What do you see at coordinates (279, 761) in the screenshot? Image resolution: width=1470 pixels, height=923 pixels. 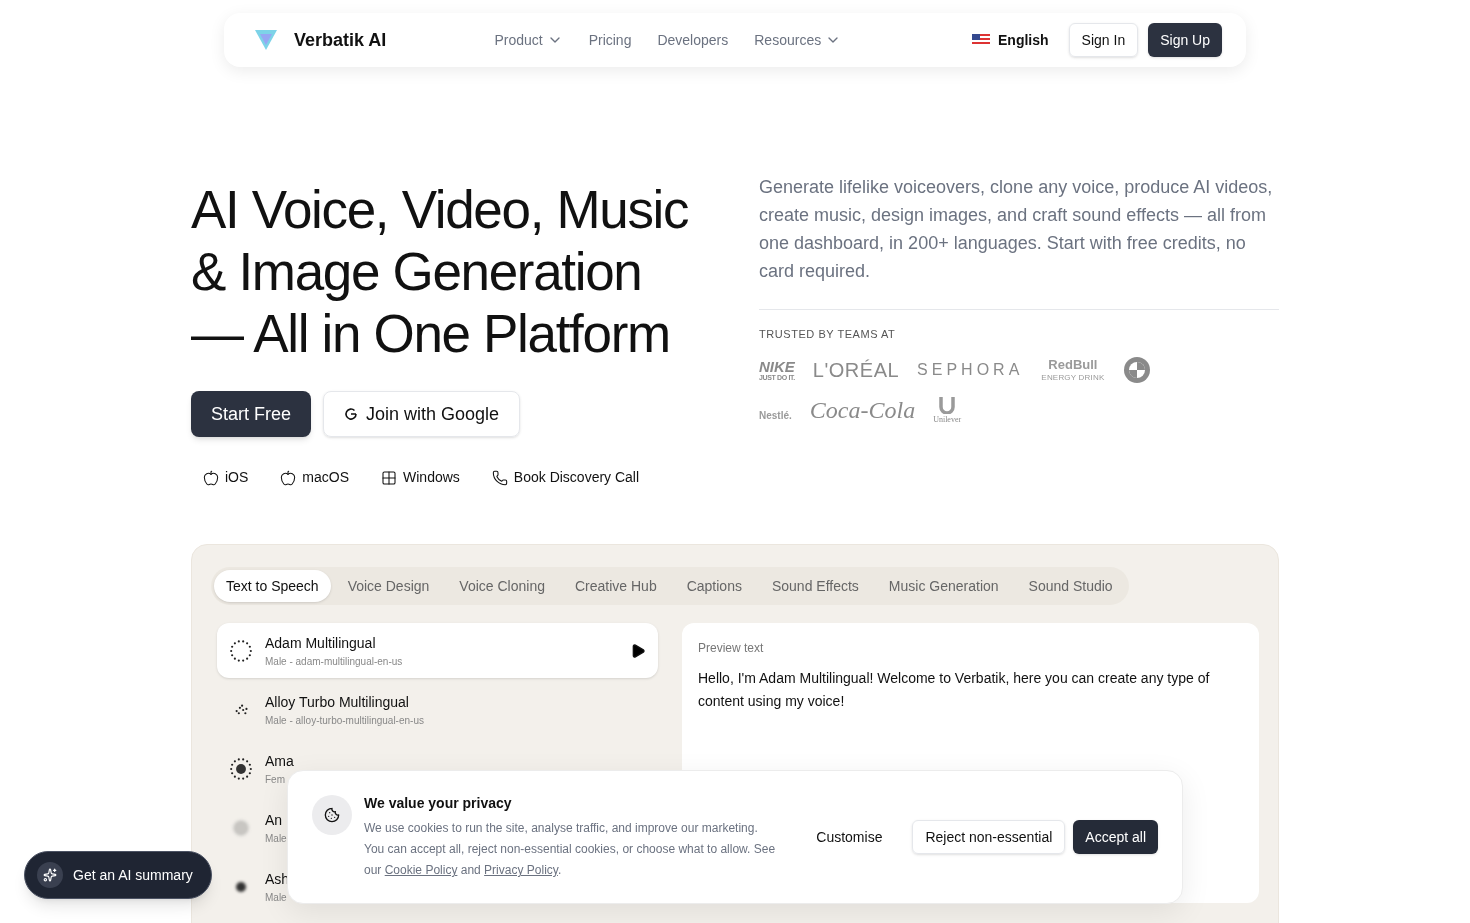 I see `voice-name: Ama` at bounding box center [279, 761].